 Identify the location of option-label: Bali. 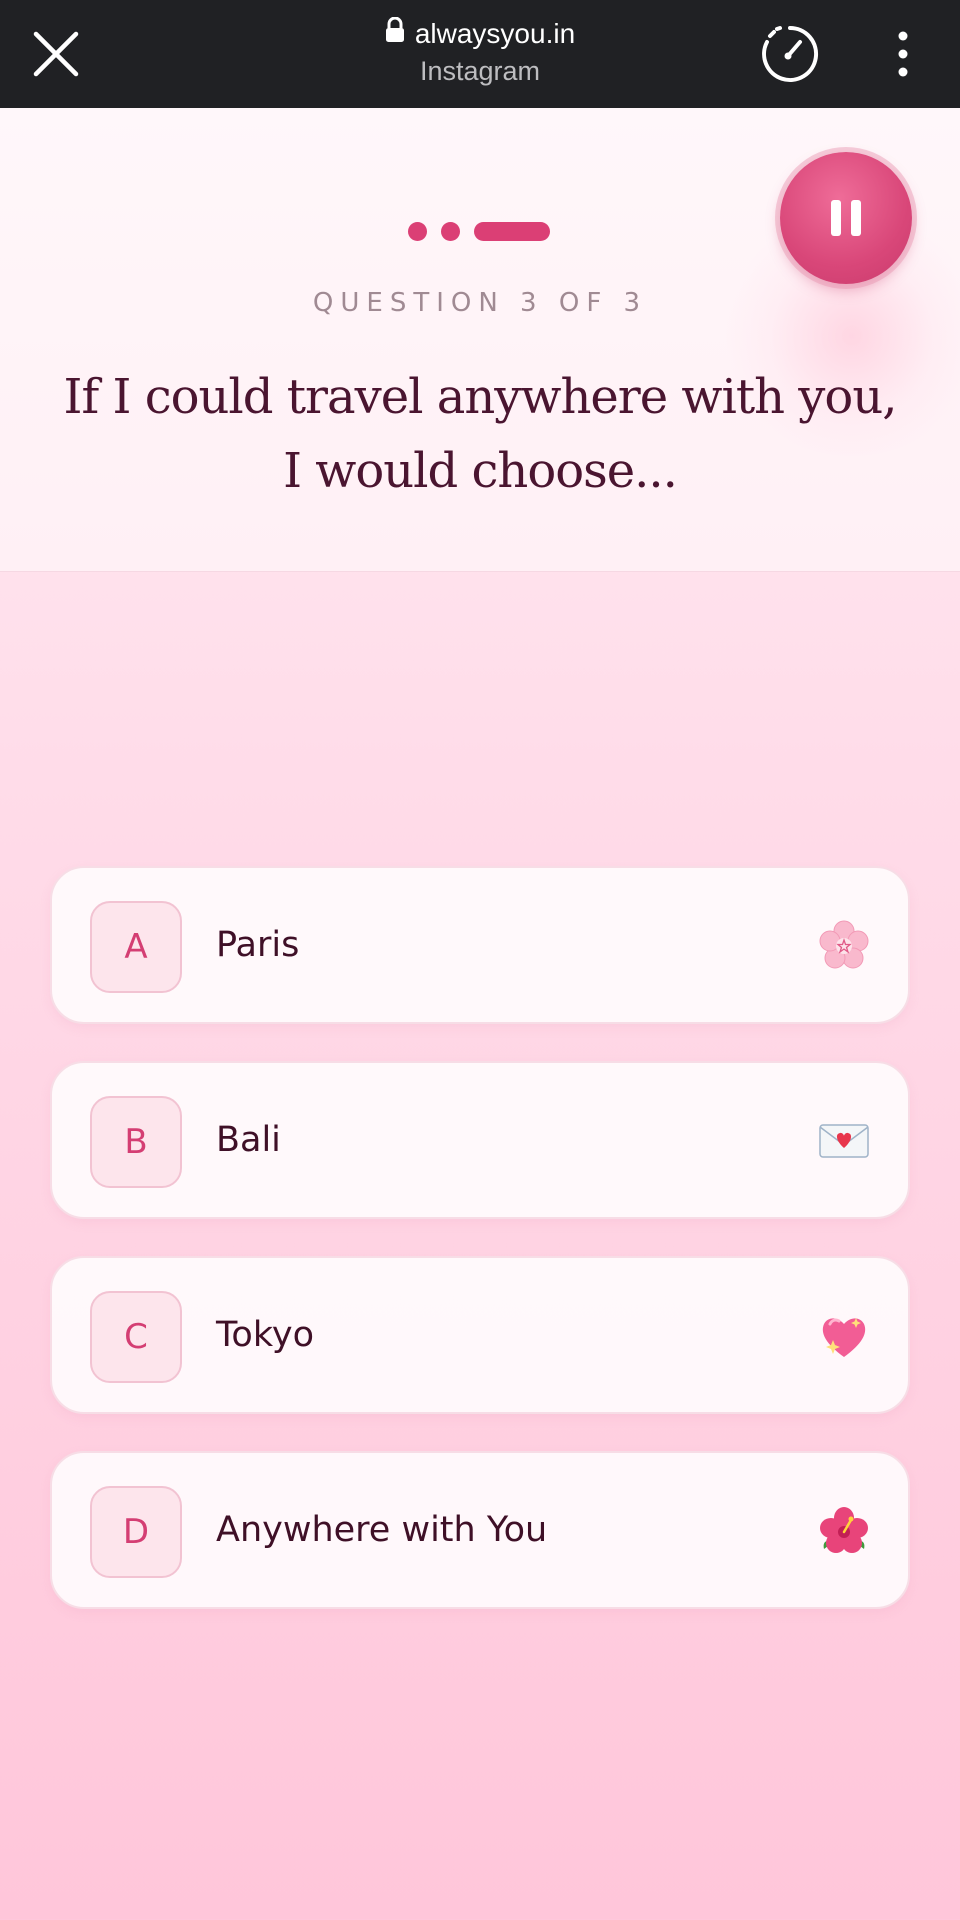
(248, 1140).